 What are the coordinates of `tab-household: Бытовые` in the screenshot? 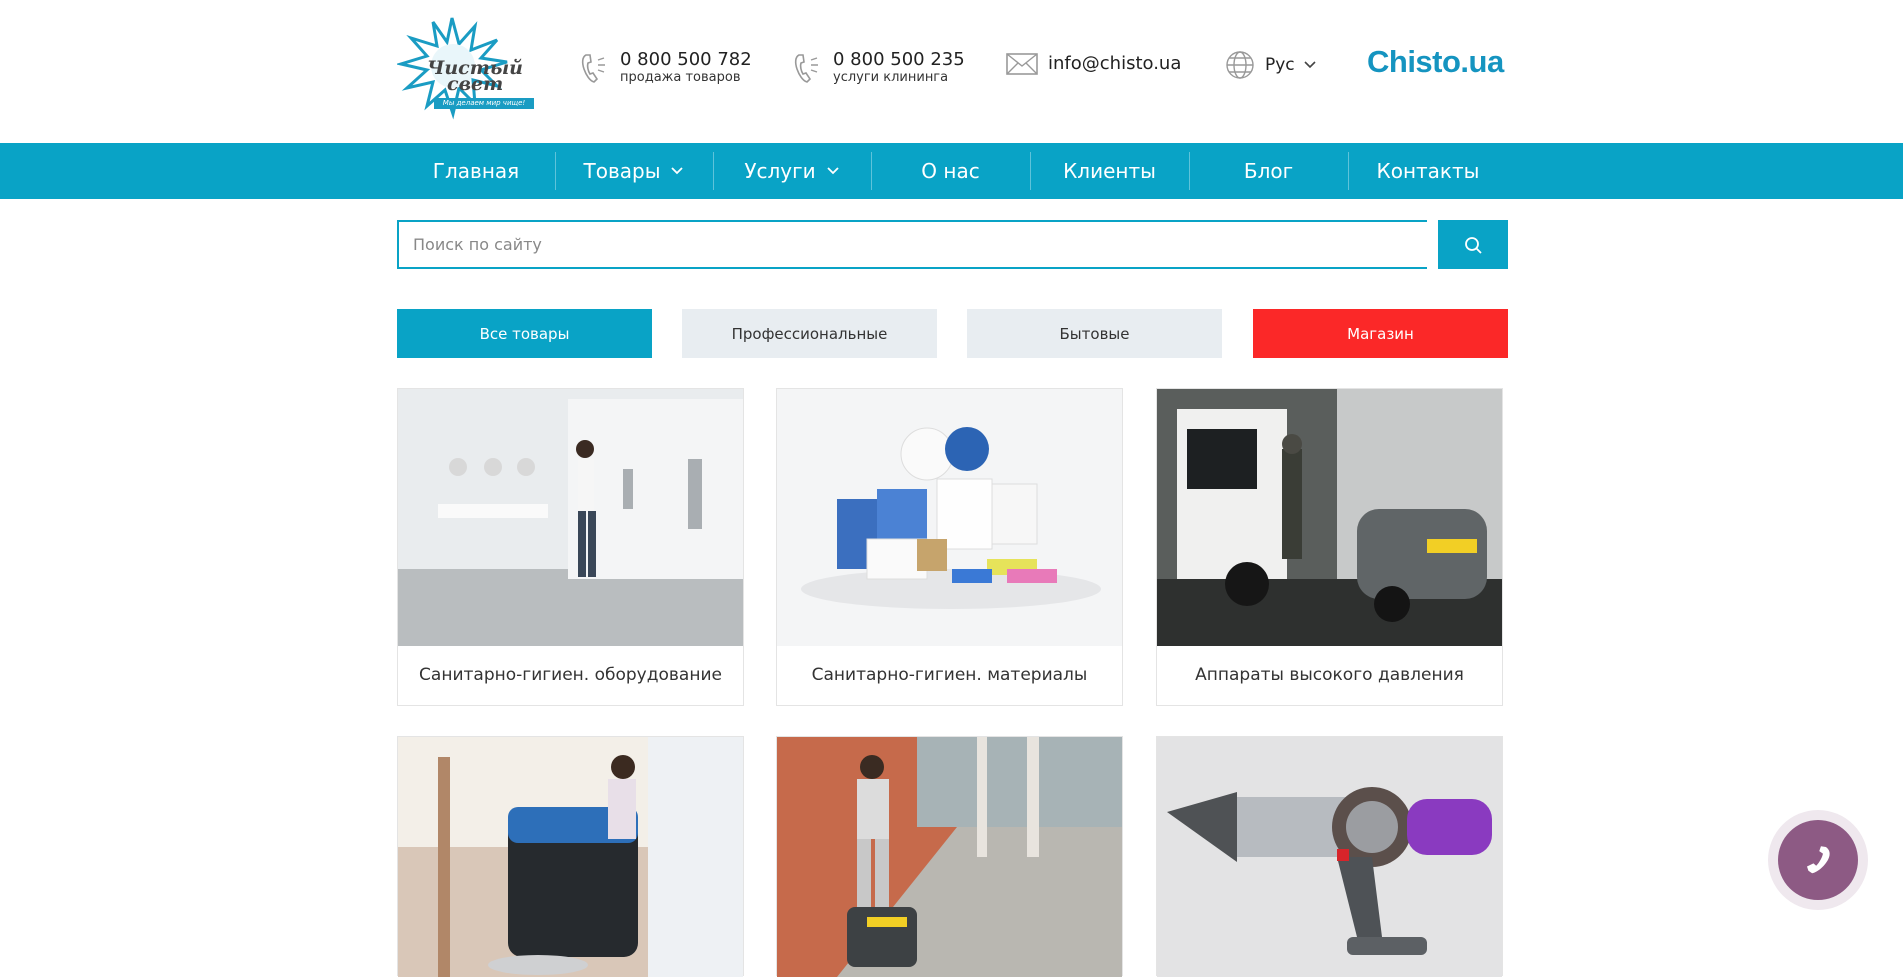 It's located at (1094, 333).